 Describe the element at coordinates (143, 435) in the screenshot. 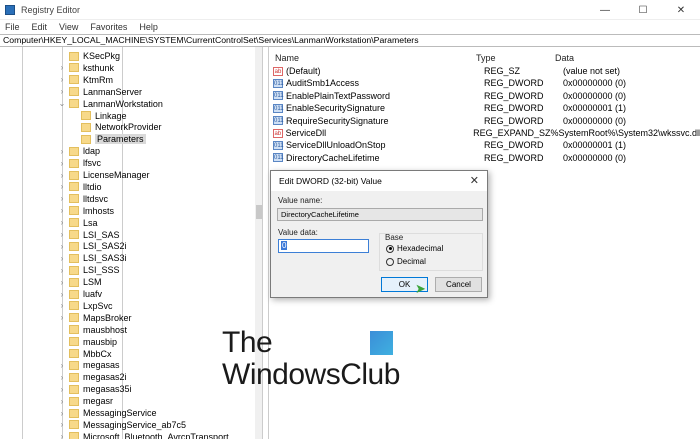

I see `tree-item: › Microsoft_Bluetooth_AvrcpTransport` at that location.